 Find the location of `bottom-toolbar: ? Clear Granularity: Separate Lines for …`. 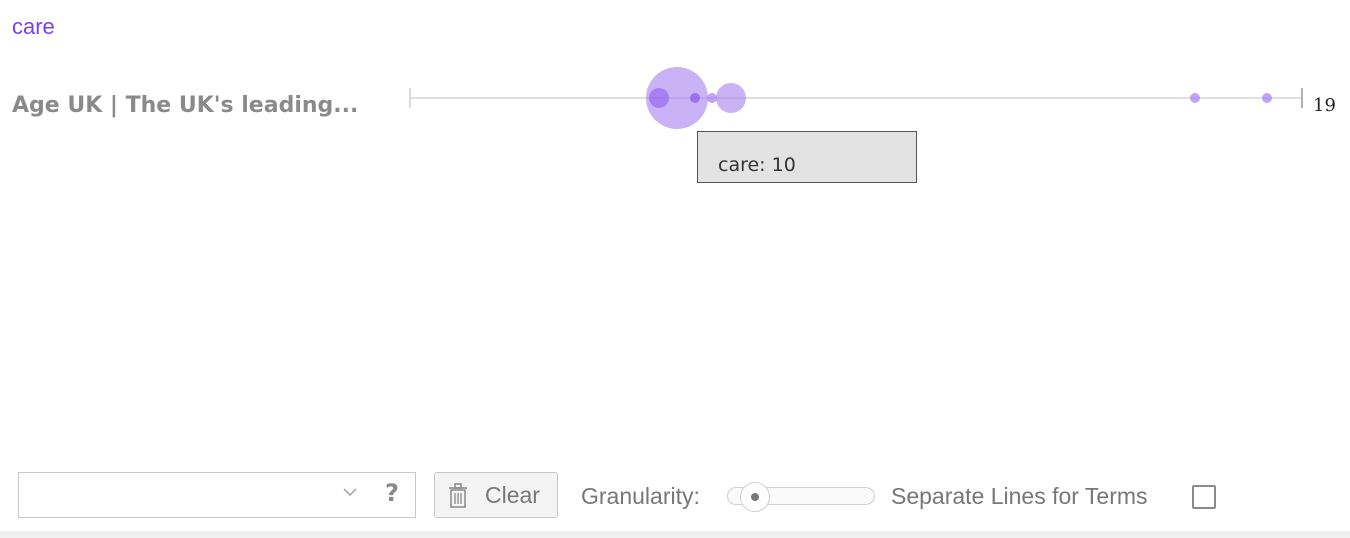

bottom-toolbar: ? Clear Granularity: Separate Lines for … is located at coordinates (675, 495).